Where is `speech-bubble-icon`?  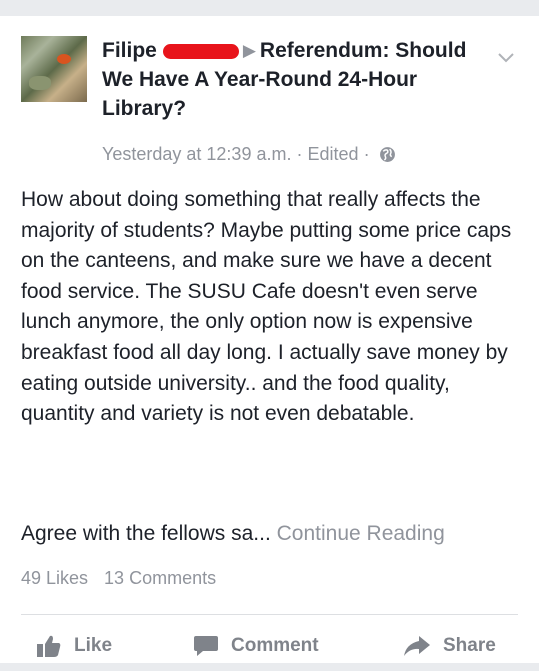 speech-bubble-icon is located at coordinates (206, 646).